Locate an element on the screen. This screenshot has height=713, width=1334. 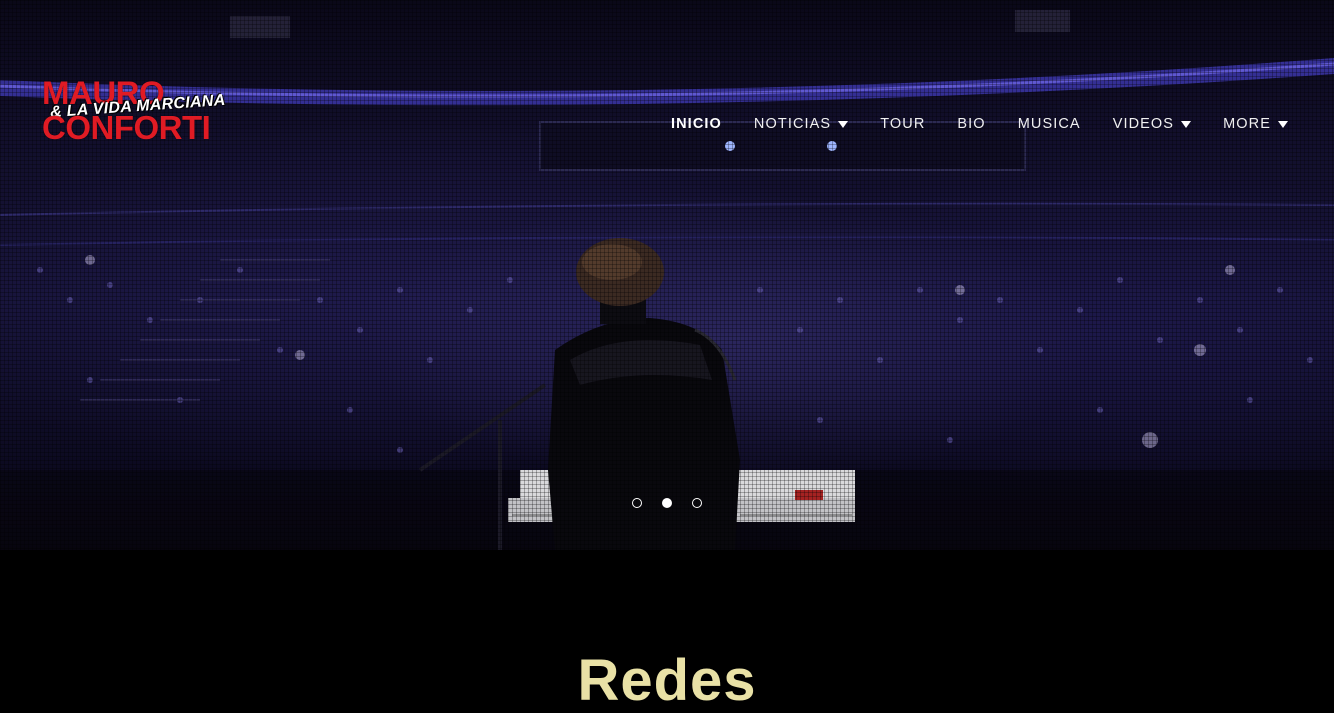
nav-item-inicio: INICIO is located at coordinates (696, 124).